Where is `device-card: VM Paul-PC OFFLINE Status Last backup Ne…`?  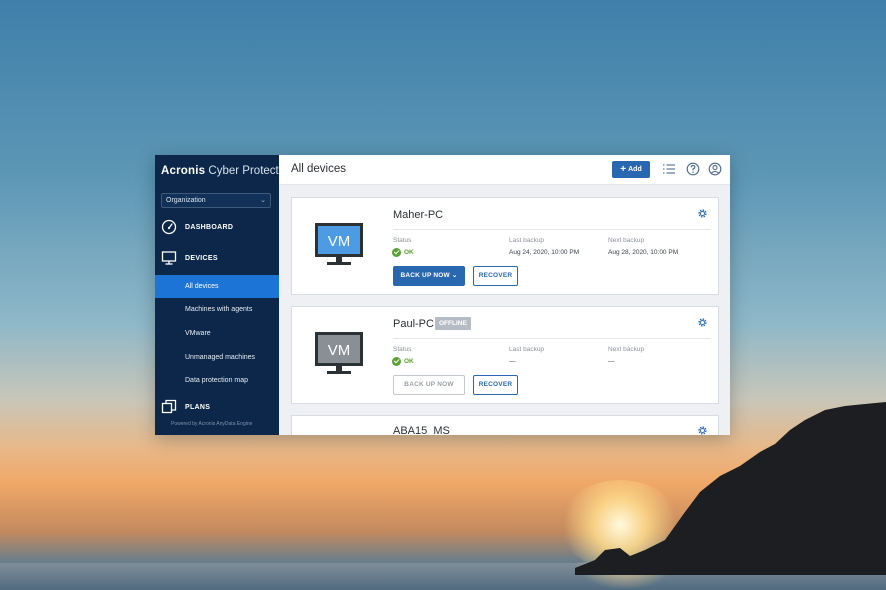 device-card: VM Paul-PC OFFLINE Status Last backup Ne… is located at coordinates (505, 355).